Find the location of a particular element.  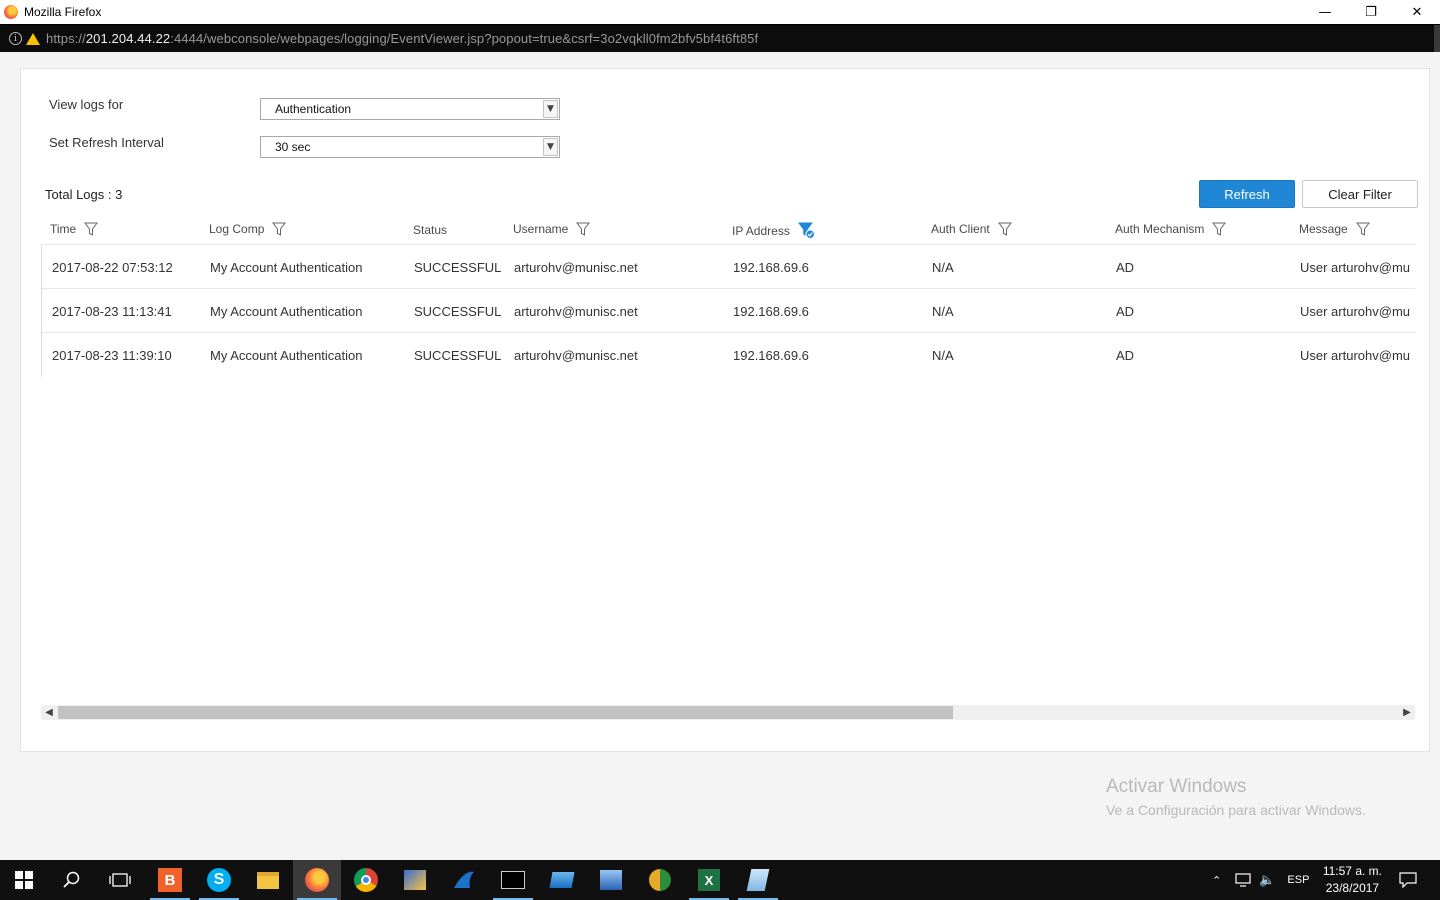

firefox-icon is located at coordinates (317, 880).